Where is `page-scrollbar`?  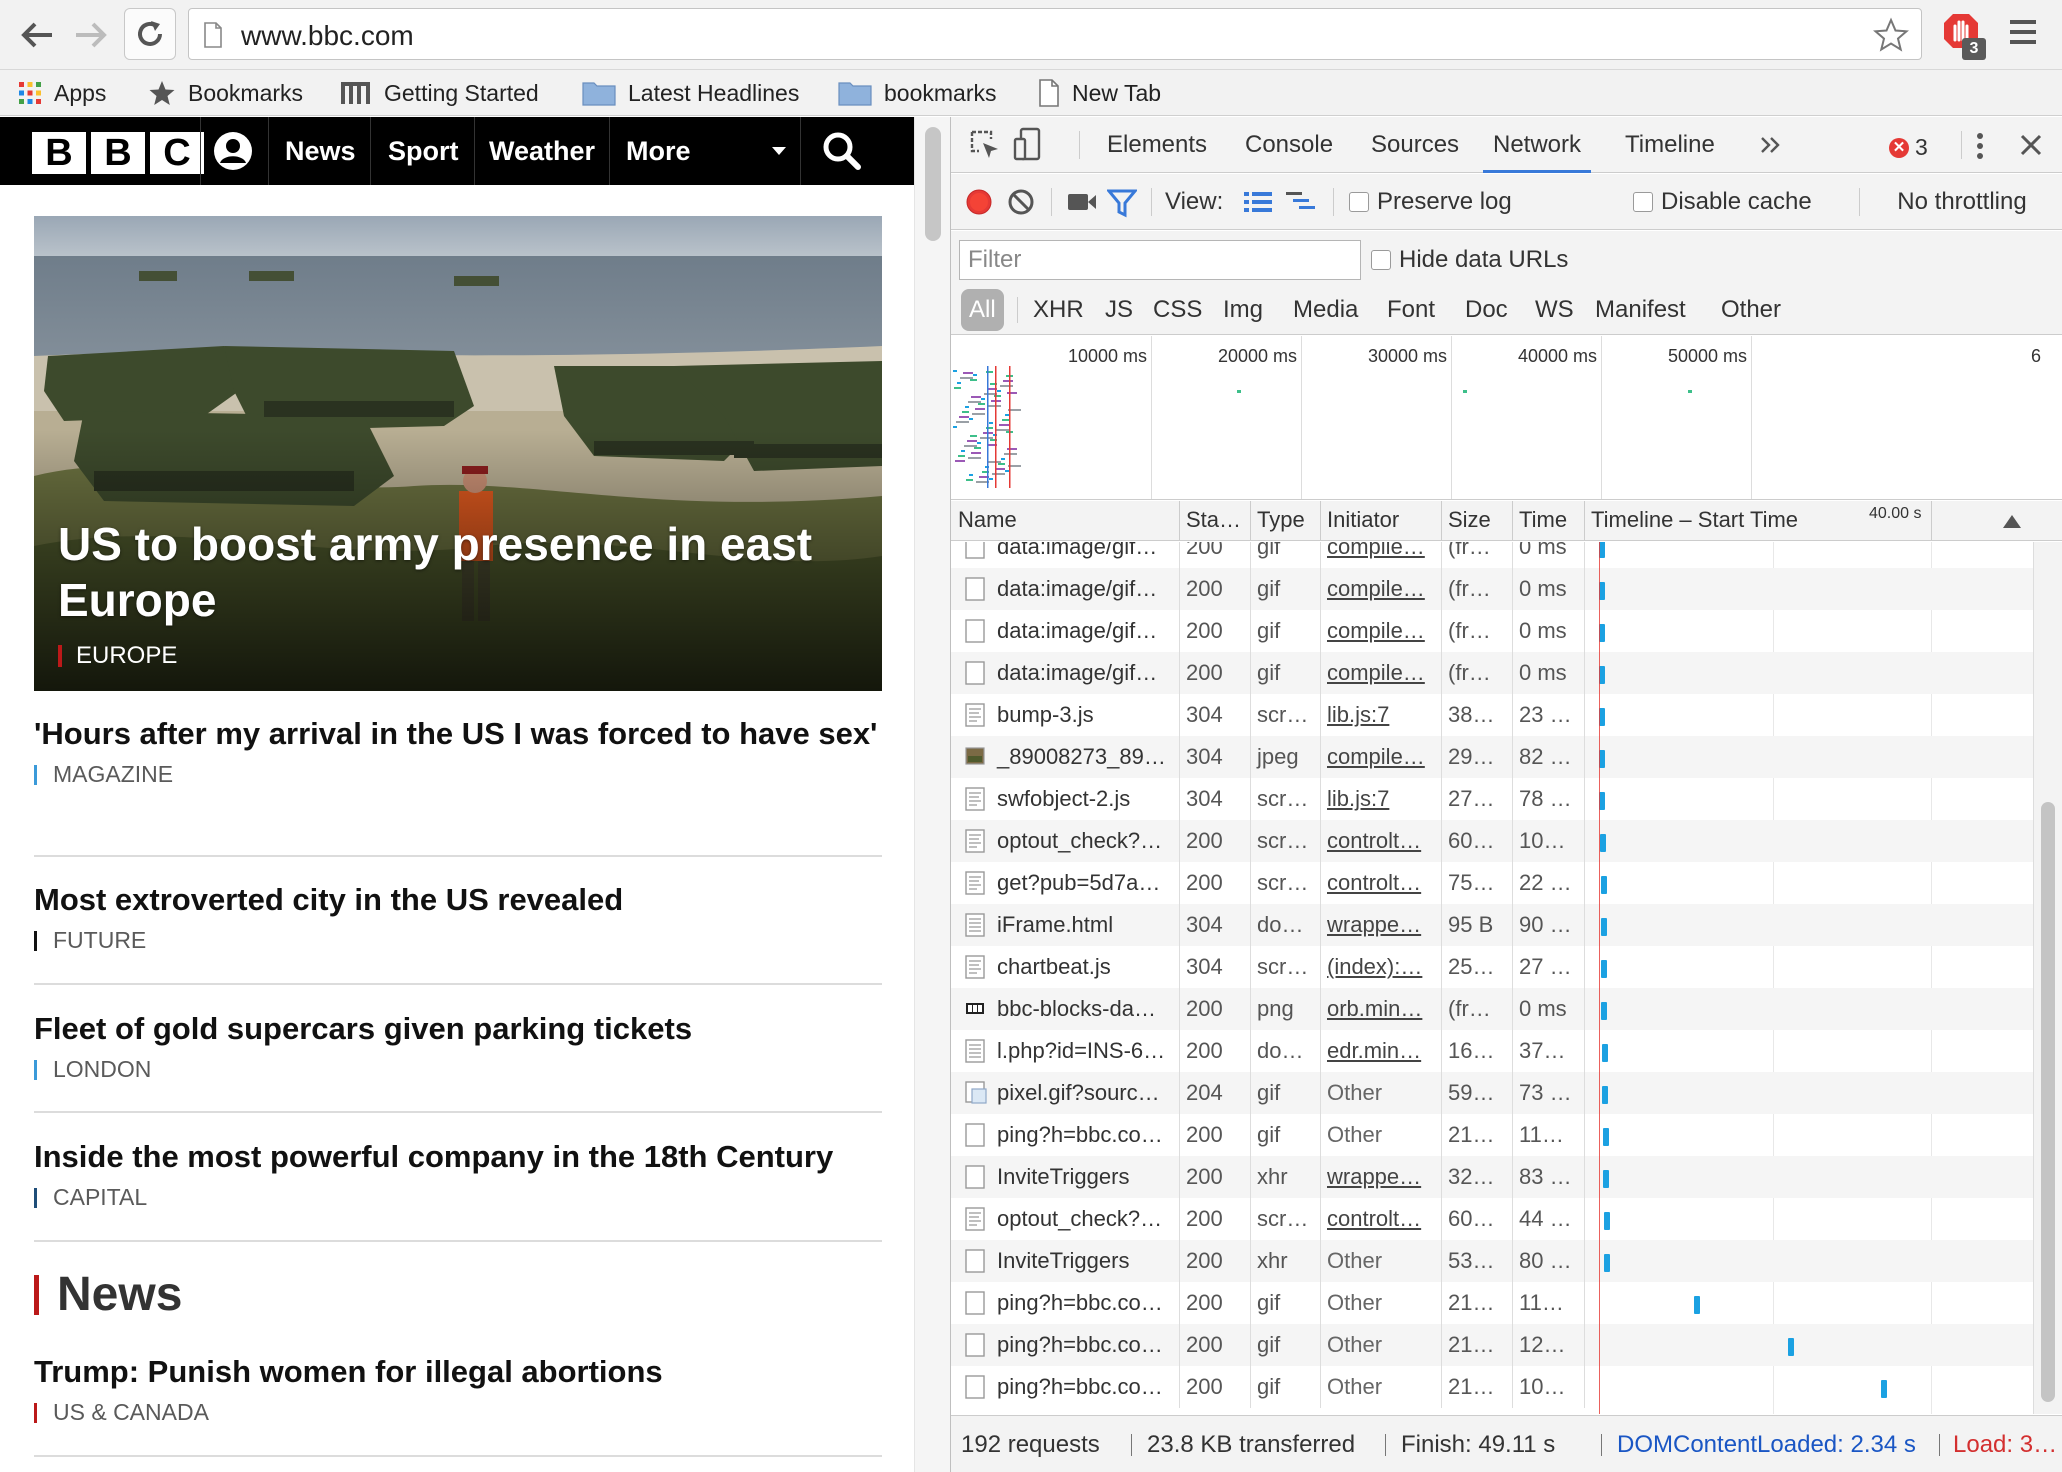
page-scrollbar is located at coordinates (932, 794).